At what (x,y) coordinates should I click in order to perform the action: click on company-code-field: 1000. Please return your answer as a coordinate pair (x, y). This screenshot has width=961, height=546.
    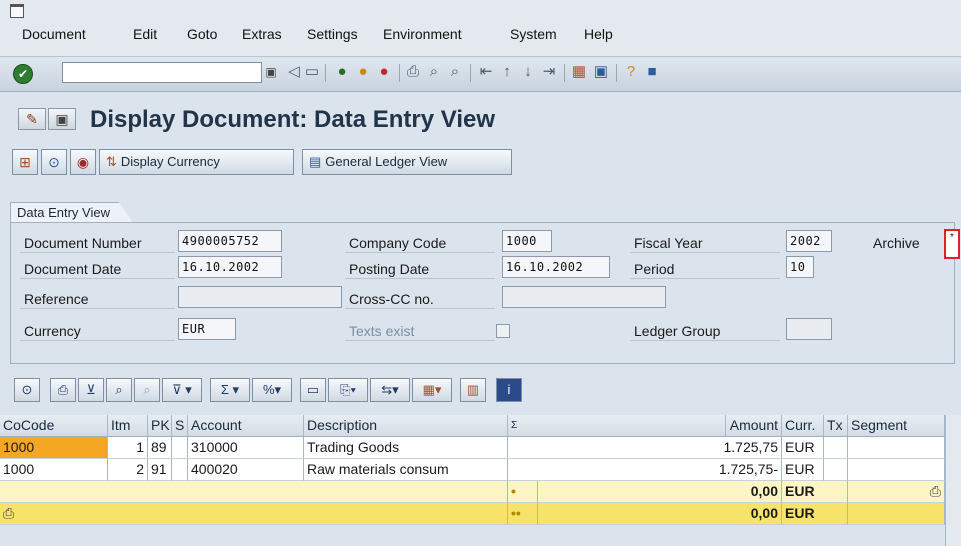
    Looking at the image, I should click on (527, 241).